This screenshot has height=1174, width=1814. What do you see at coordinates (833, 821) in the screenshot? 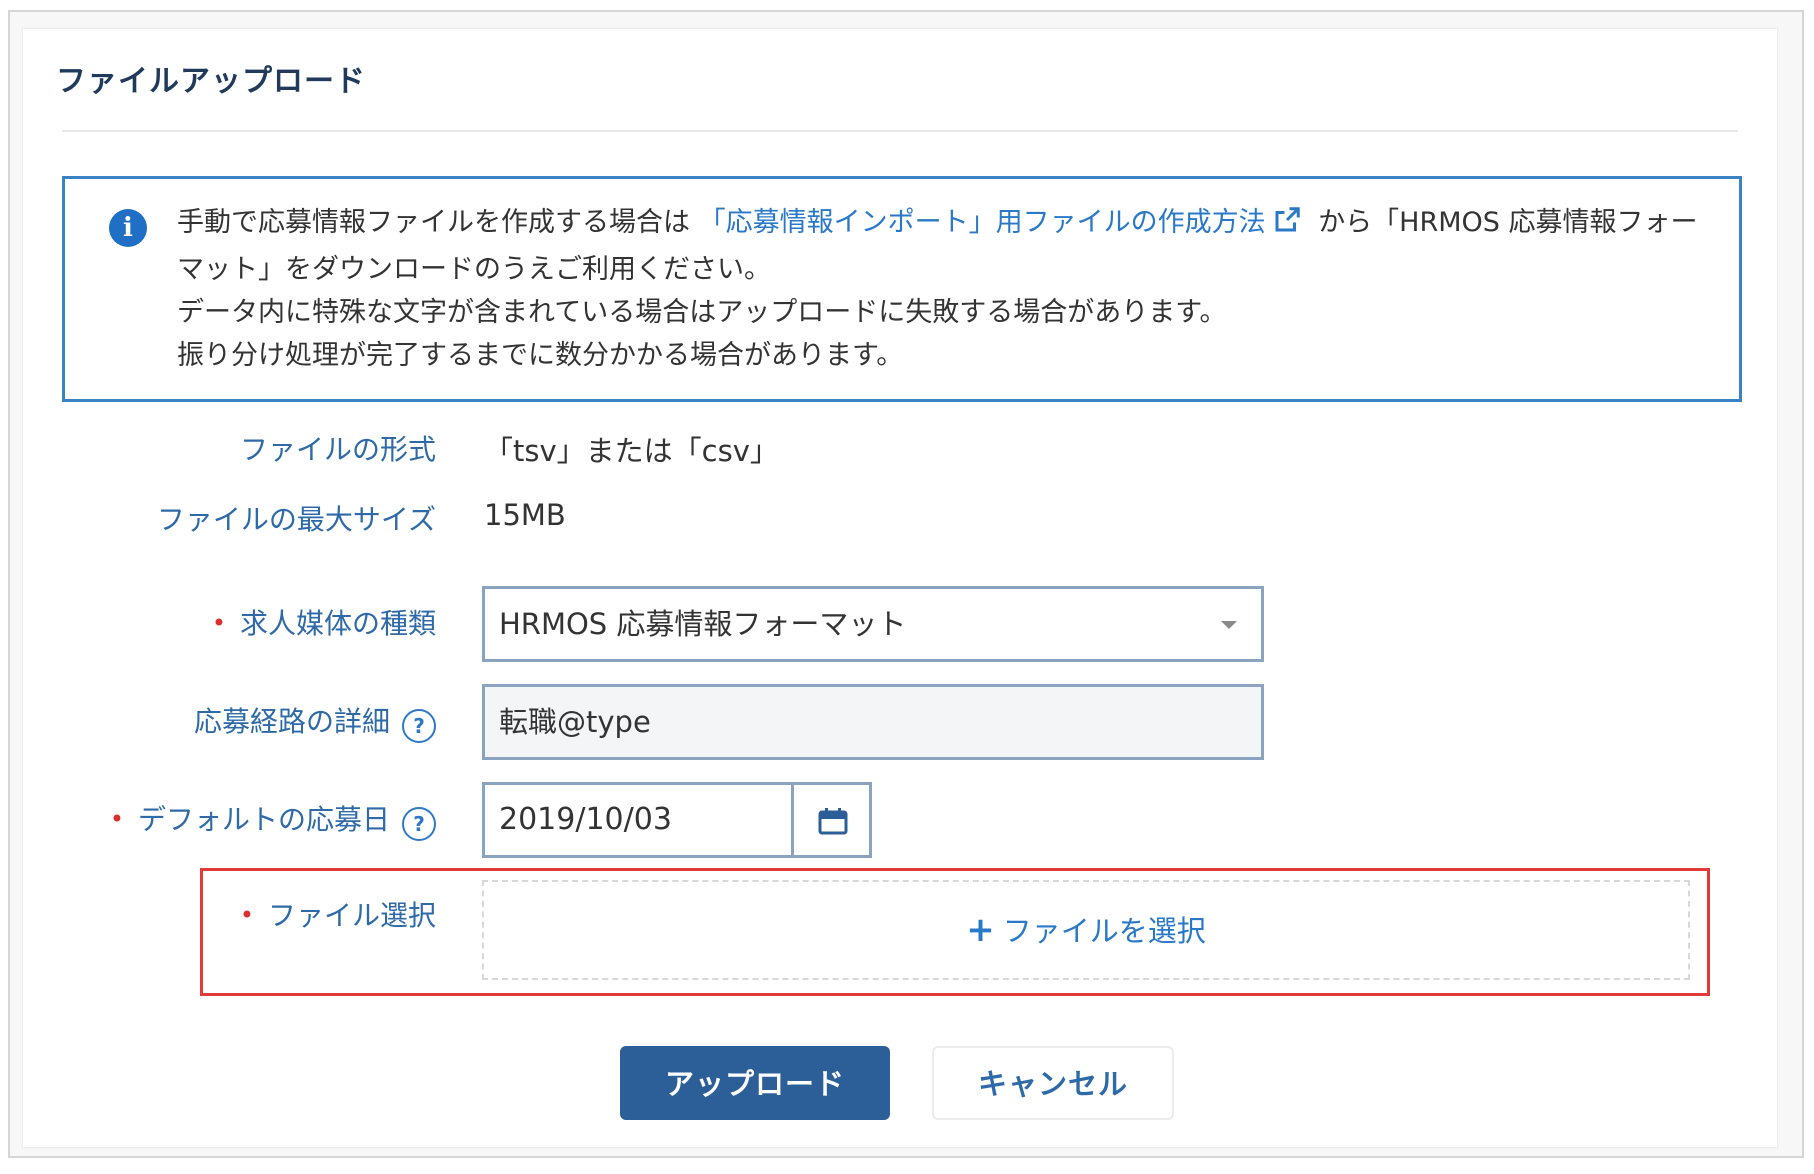
I see `calendar-icon` at bounding box center [833, 821].